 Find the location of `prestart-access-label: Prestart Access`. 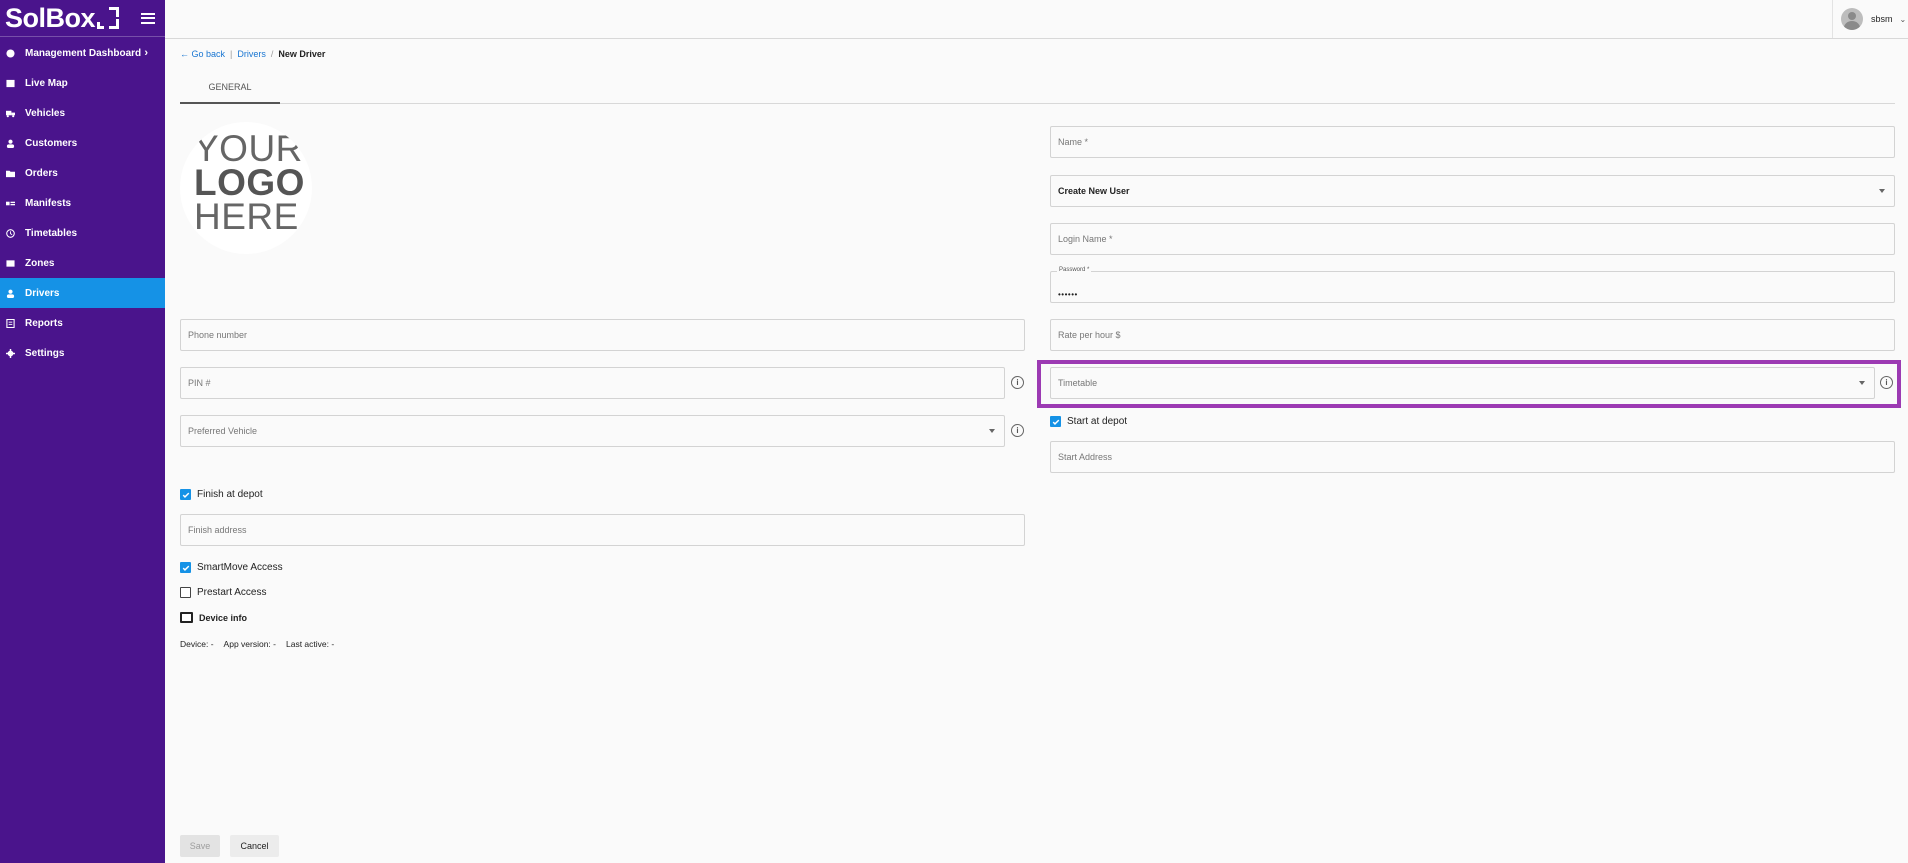

prestart-access-label: Prestart Access is located at coordinates (232, 592).